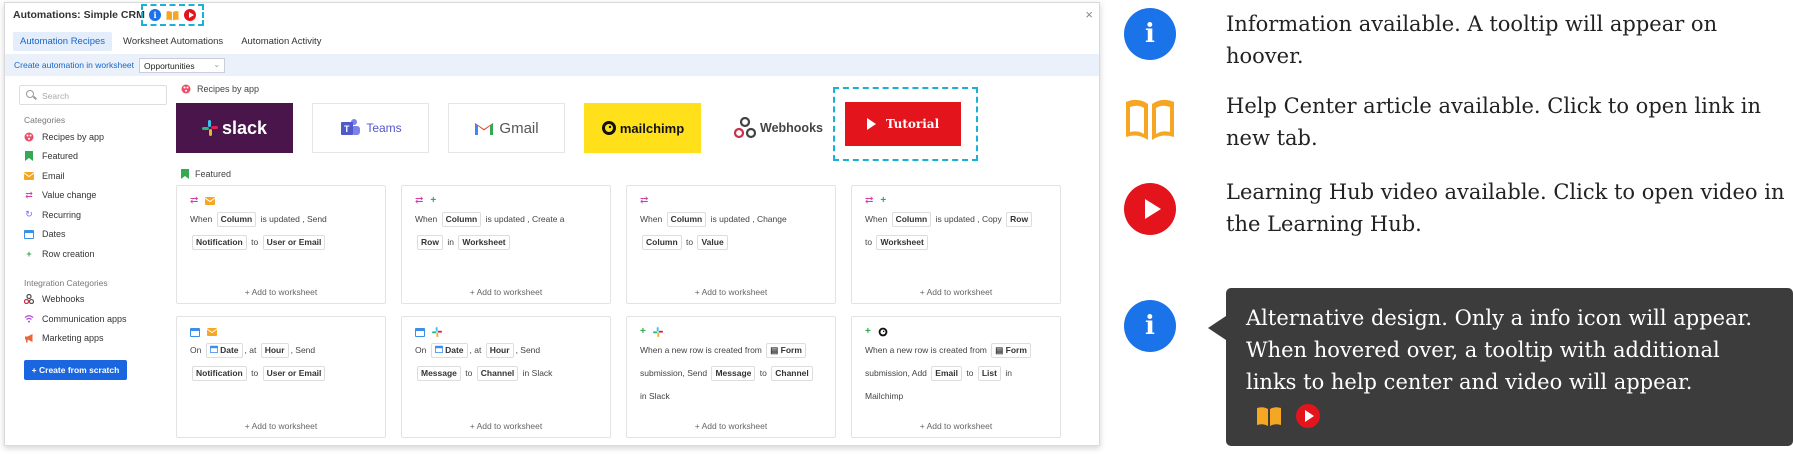  I want to click on card-icons: ⇄ +, so click(425, 200).